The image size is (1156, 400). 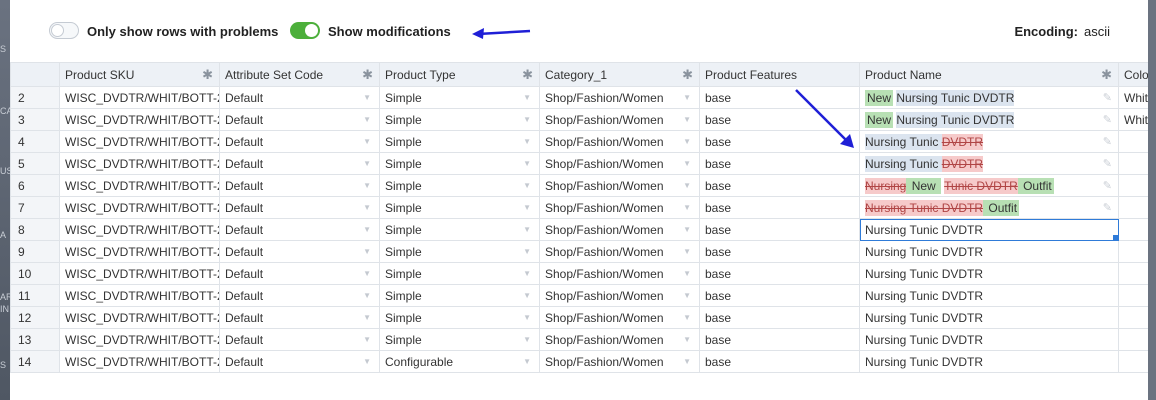 I want to click on only-problems-label: Only show rows with problems, so click(x=182, y=31).